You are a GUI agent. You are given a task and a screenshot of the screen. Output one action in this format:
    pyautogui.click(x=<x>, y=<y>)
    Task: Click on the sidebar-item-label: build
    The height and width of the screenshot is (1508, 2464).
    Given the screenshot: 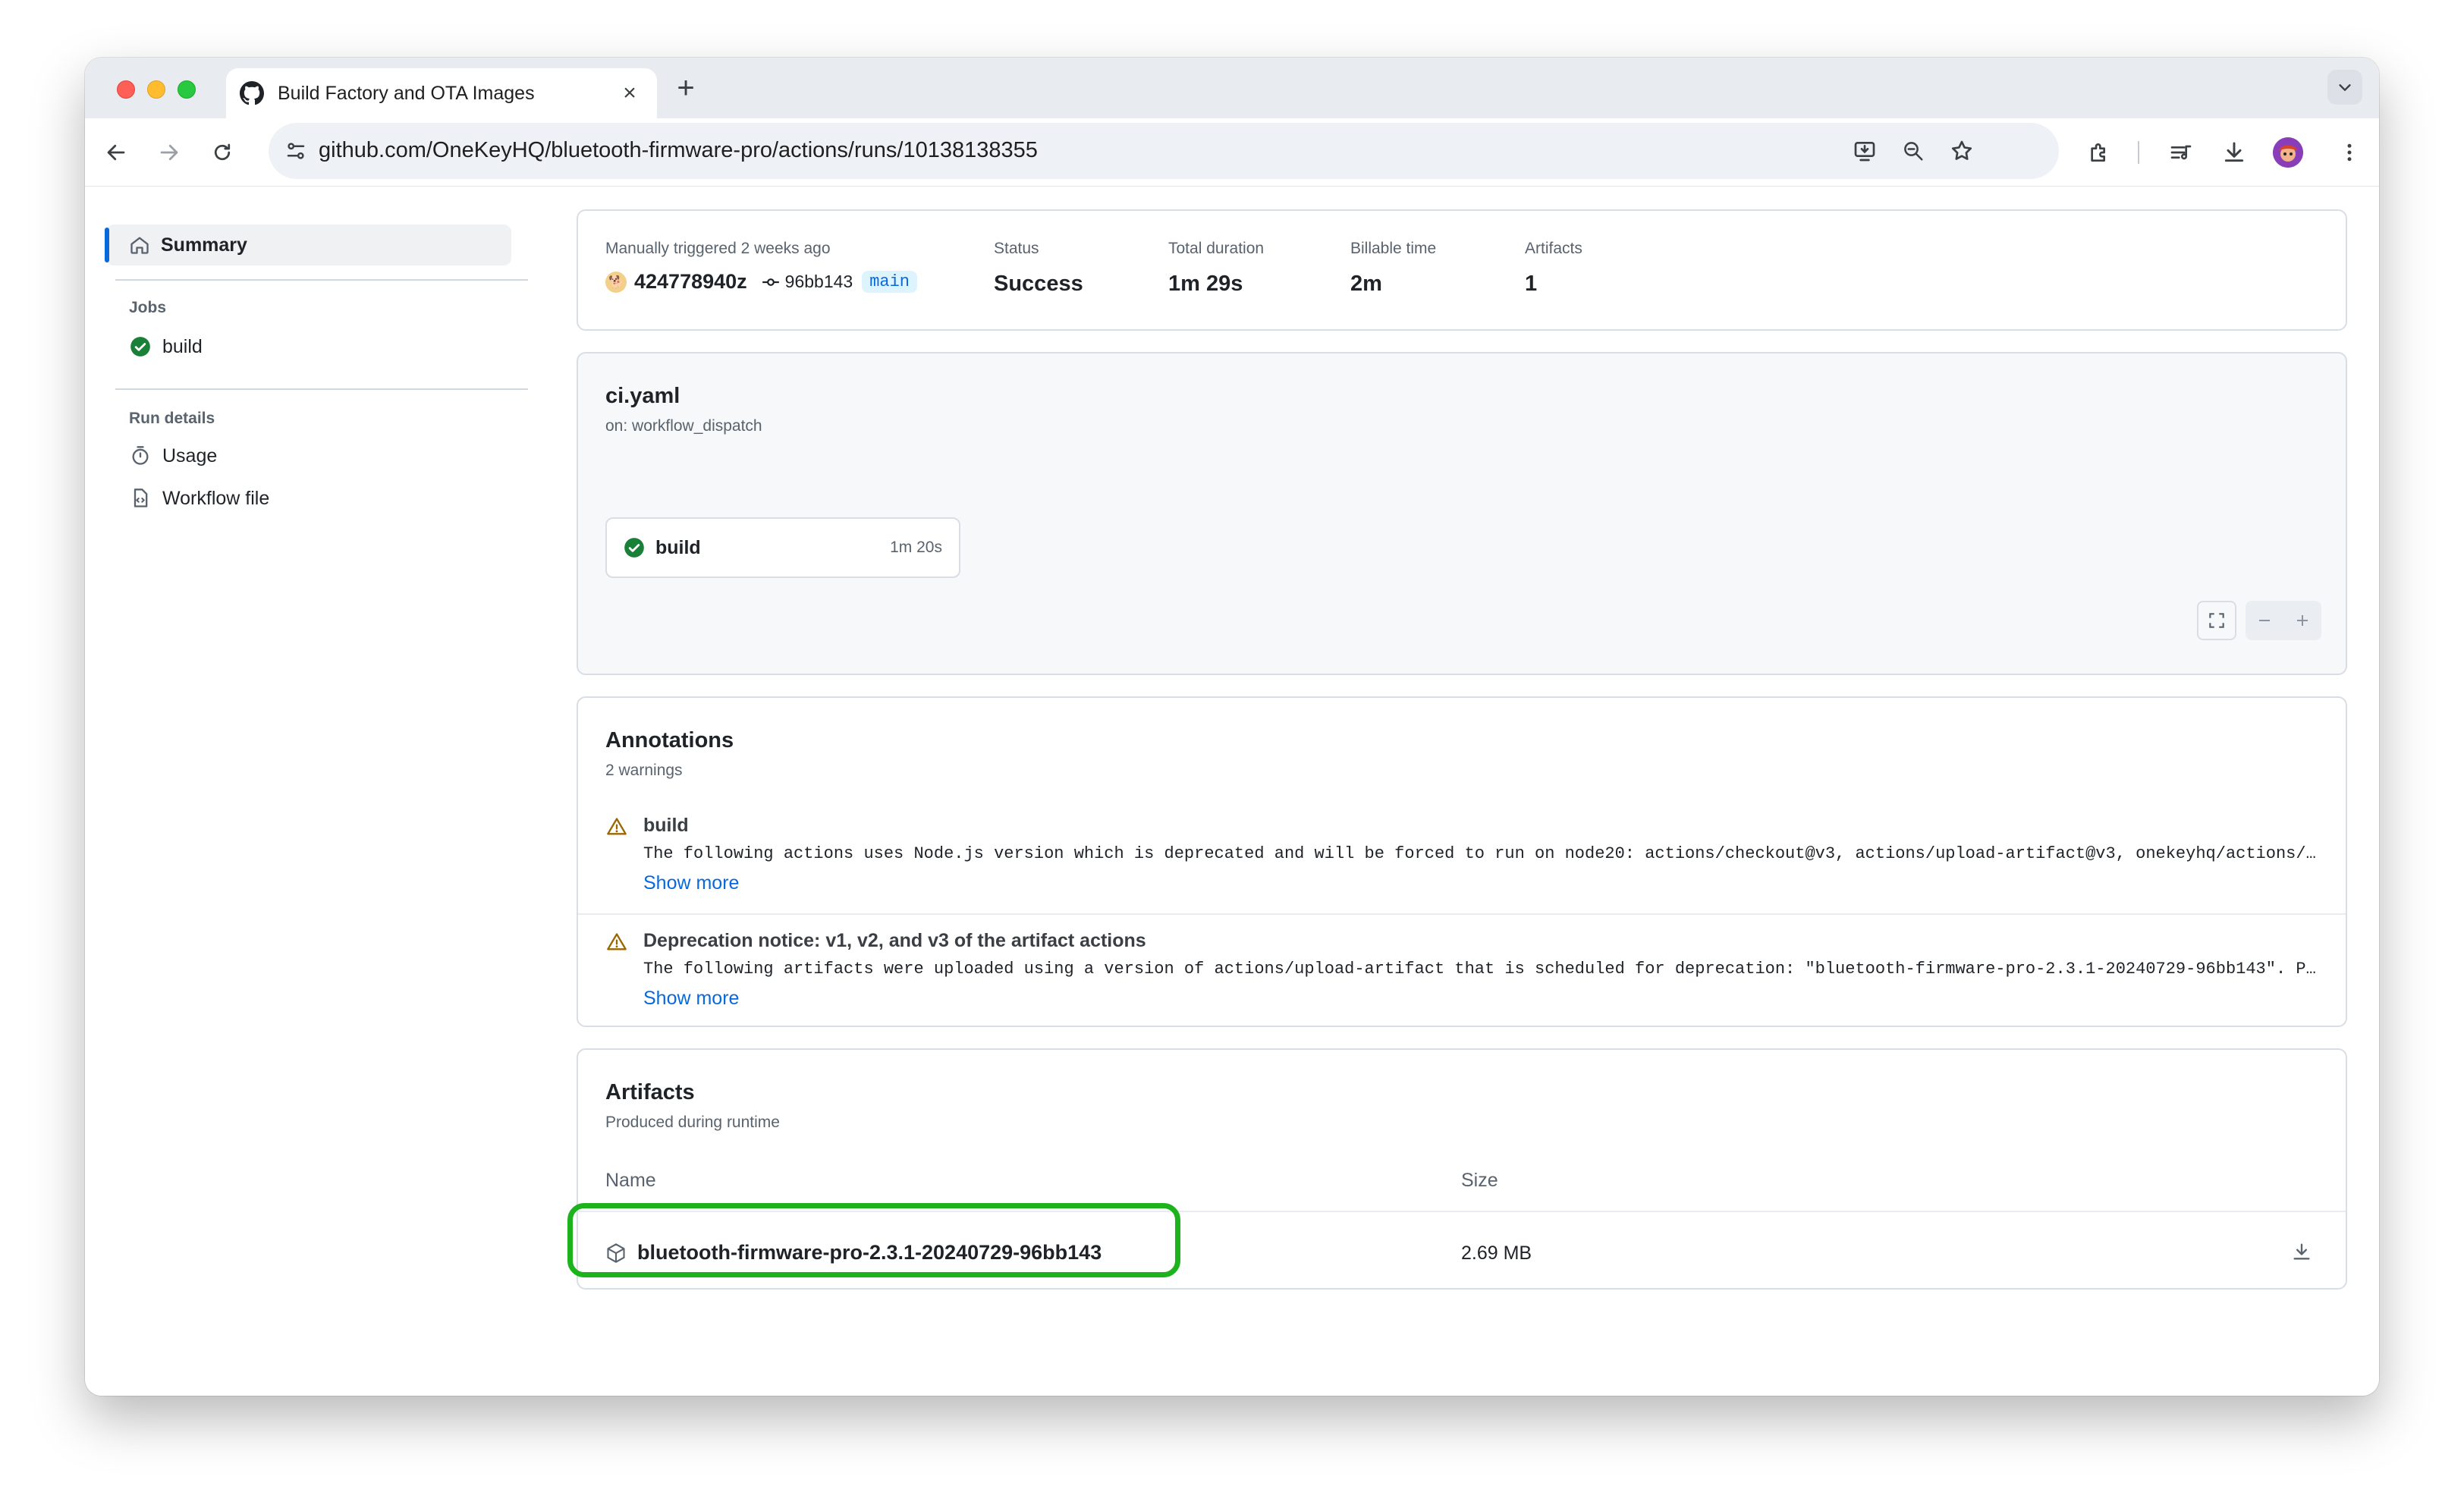 What is the action you would take?
    pyautogui.click(x=182, y=346)
    